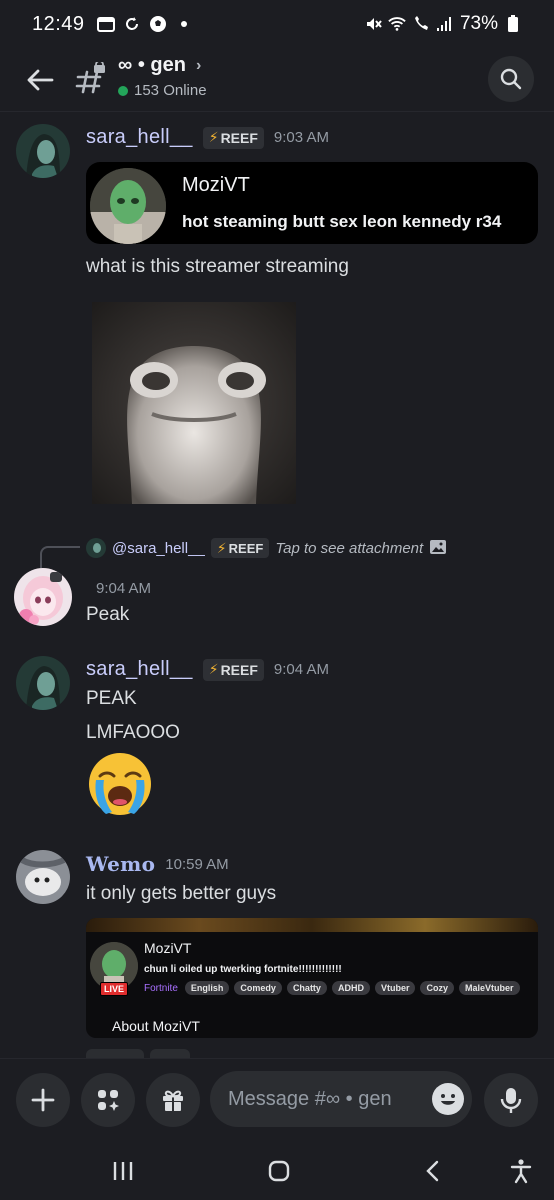  Describe the element at coordinates (198, 65) in the screenshot. I see `chevron-right-icon: ›` at that location.